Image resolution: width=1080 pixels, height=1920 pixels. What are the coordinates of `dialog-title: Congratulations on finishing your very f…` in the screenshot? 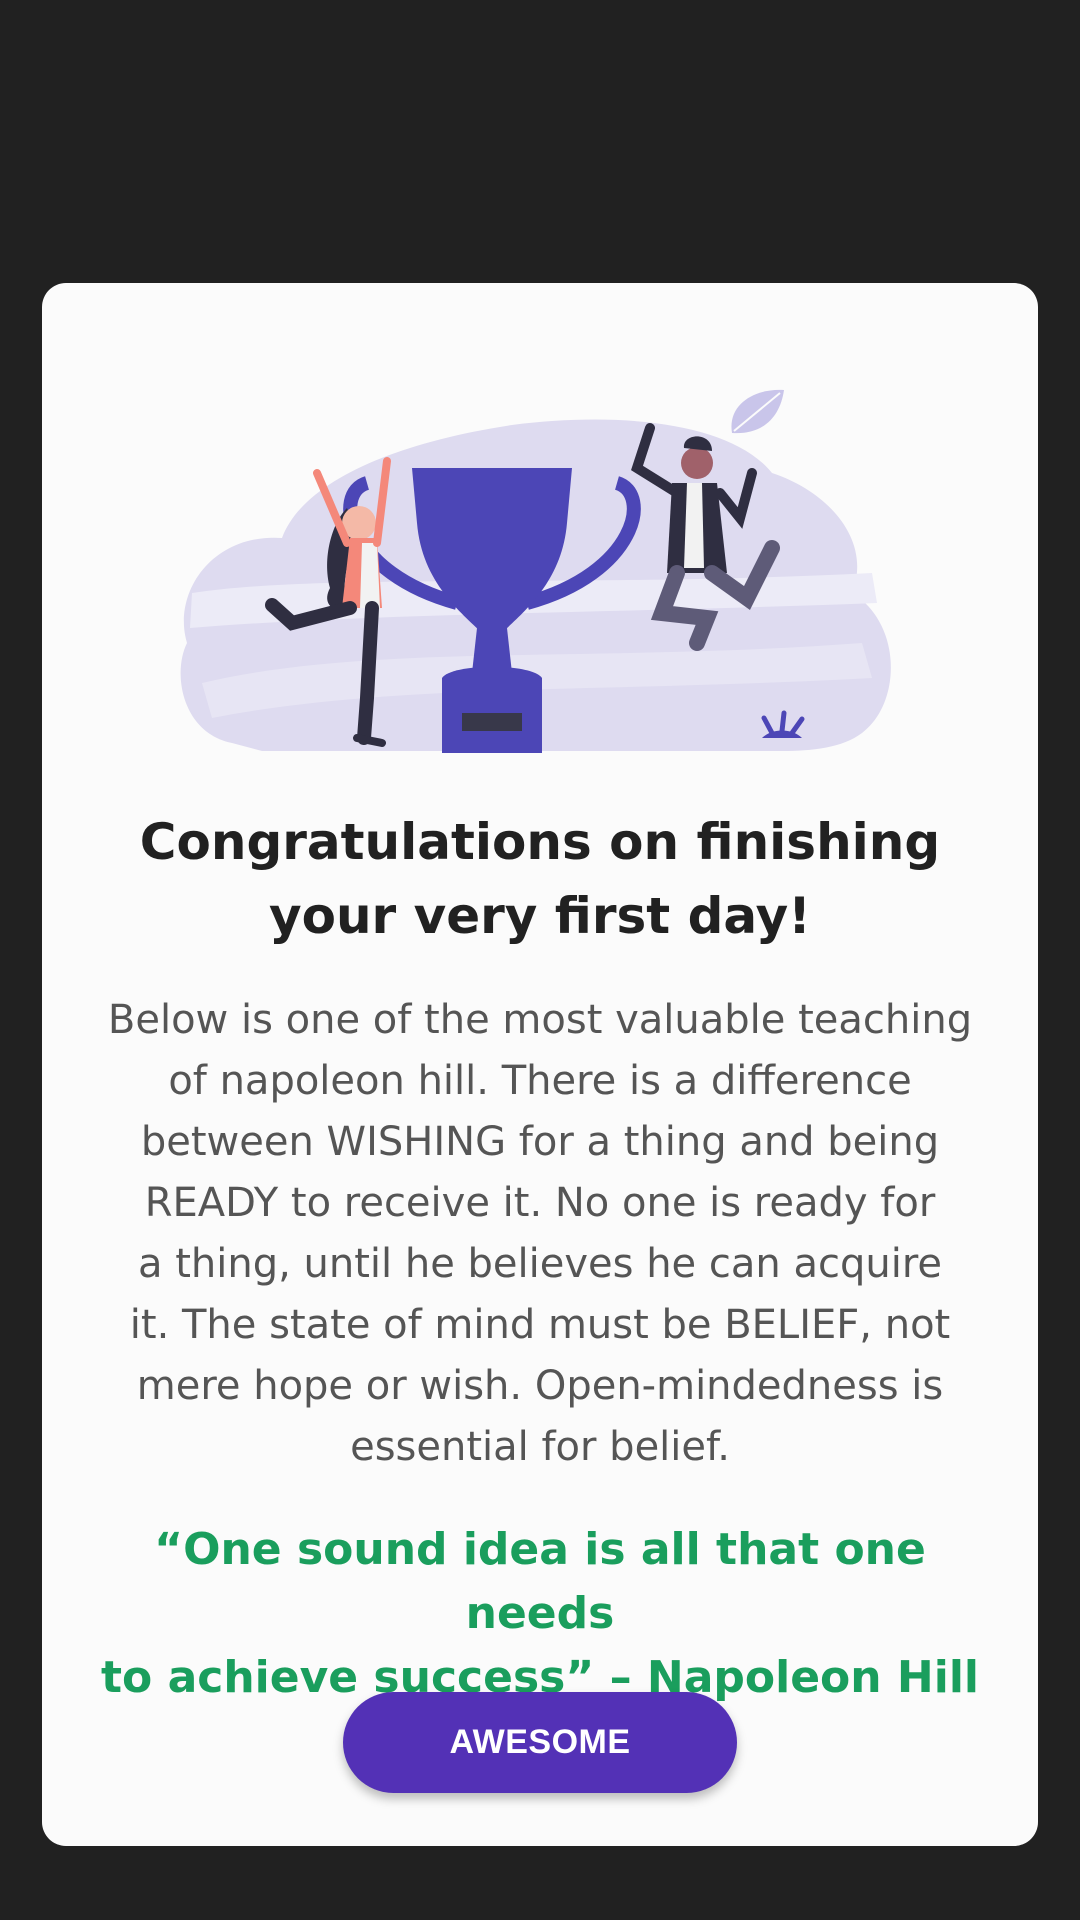 It's located at (540, 879).